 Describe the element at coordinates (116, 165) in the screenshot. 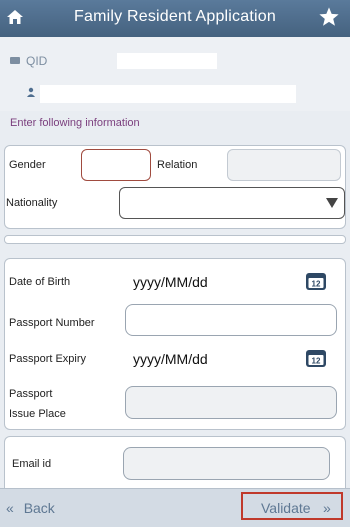

I see `gender-field` at that location.